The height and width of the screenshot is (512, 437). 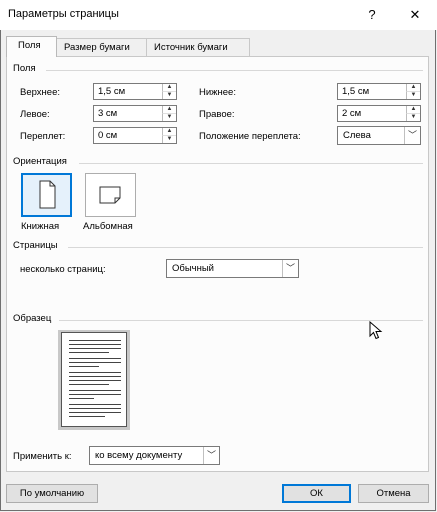 What do you see at coordinates (97, 47) in the screenshot?
I see `tab-label: Размер бумаги` at bounding box center [97, 47].